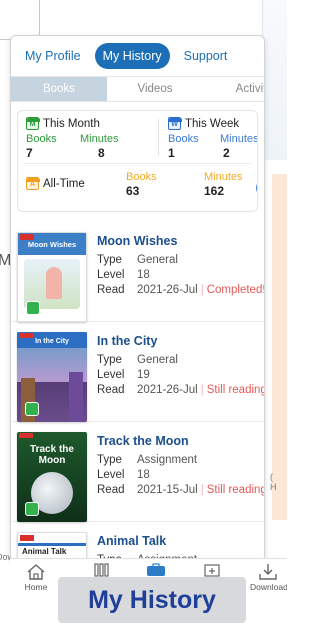 The width and height of the screenshot is (320, 624). I want to click on alltime-minutes-value: 162, so click(214, 191).